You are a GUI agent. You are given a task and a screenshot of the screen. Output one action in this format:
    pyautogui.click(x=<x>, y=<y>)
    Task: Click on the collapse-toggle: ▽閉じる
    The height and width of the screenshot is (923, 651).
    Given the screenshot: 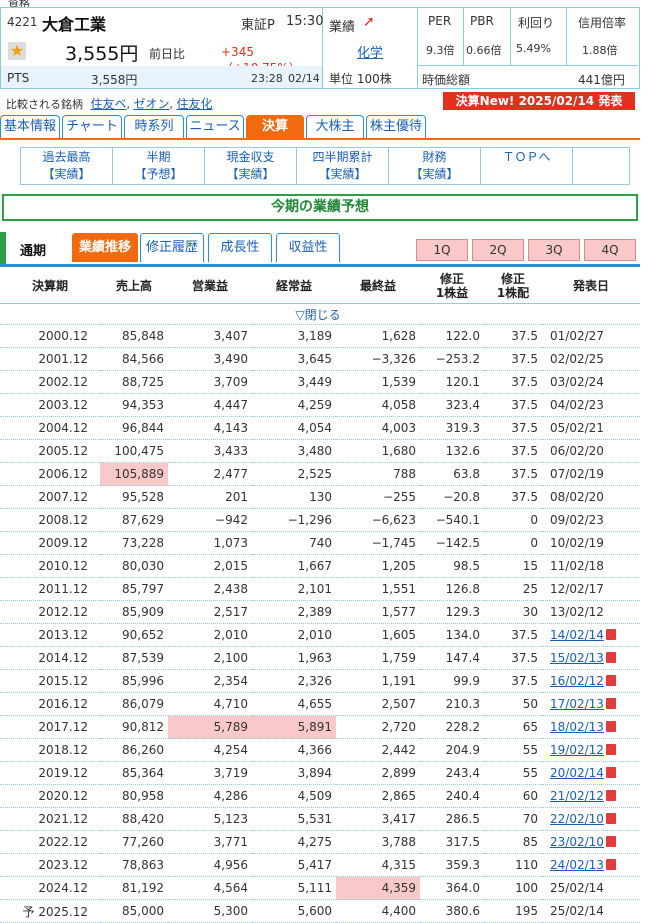 What is the action you would take?
    pyautogui.click(x=320, y=314)
    